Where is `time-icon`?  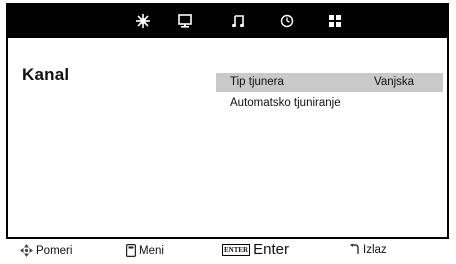 time-icon is located at coordinates (287, 21).